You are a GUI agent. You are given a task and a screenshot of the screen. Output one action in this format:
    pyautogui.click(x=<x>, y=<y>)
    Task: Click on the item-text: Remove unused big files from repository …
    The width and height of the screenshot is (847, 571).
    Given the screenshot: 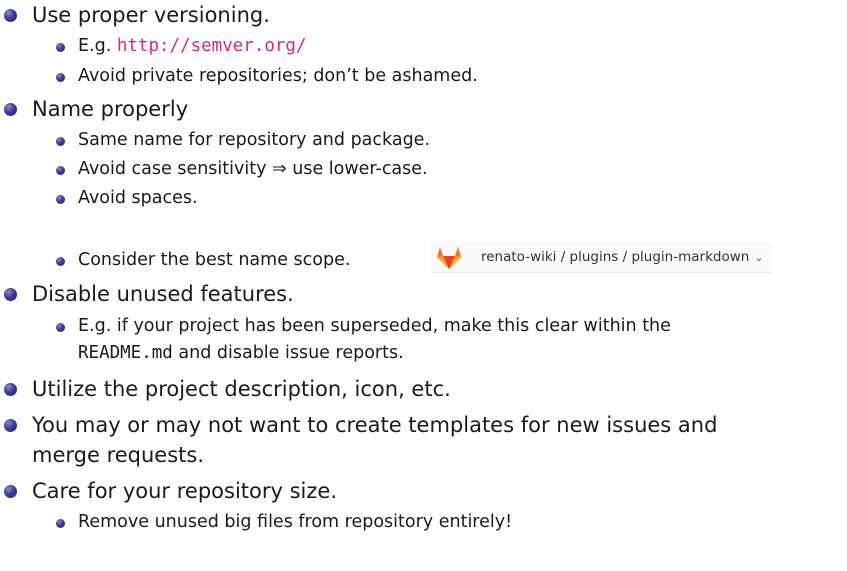 What is the action you would take?
    pyautogui.click(x=295, y=522)
    